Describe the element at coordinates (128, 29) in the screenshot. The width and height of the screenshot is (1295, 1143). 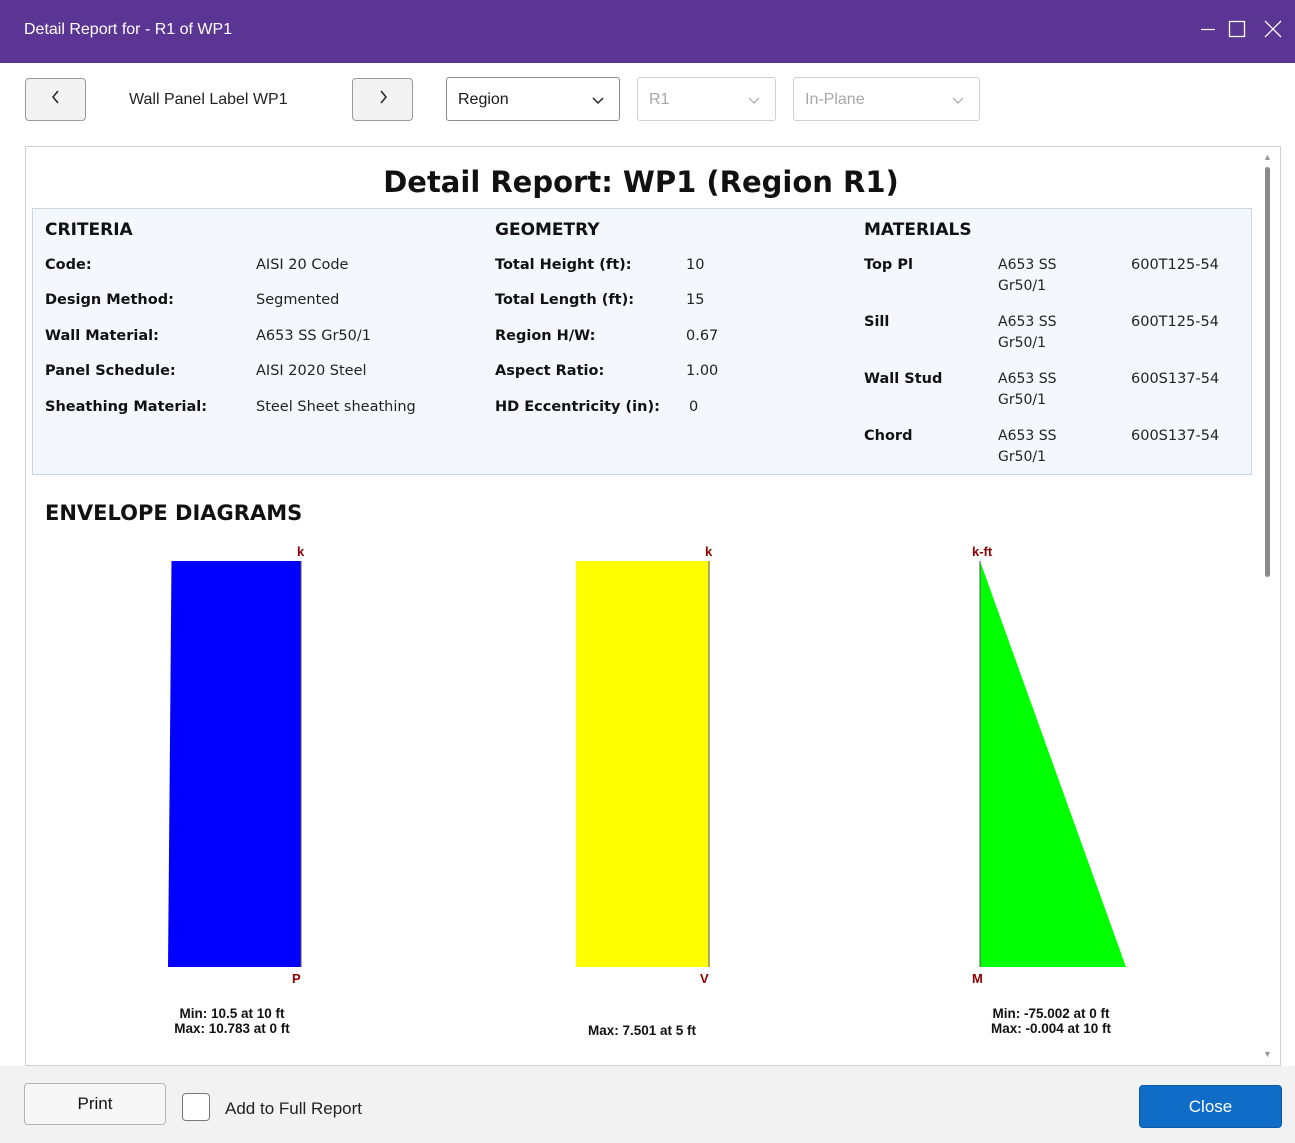
I see `window-title: Detail Report for - R1 of WP1` at that location.